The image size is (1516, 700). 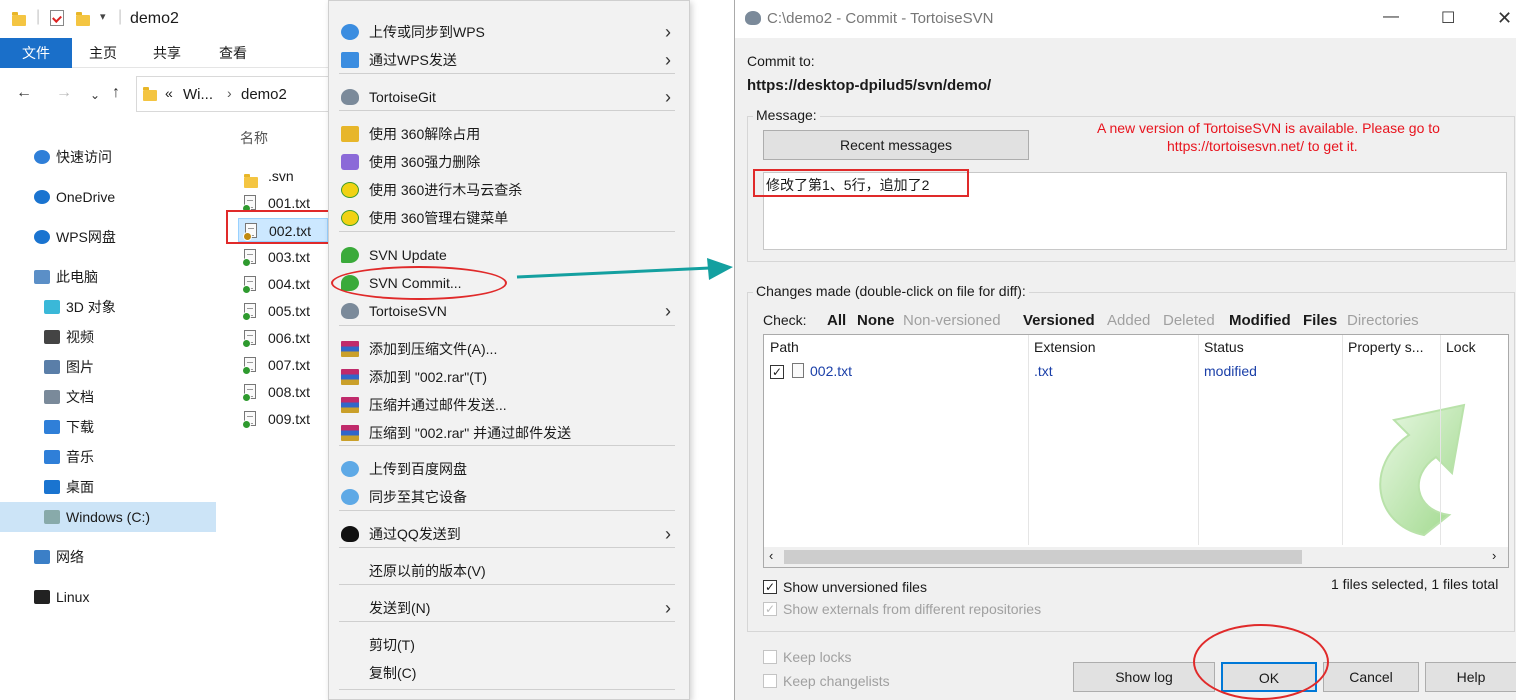 I want to click on forward-arrow-icon: →, so click(x=64, y=93).